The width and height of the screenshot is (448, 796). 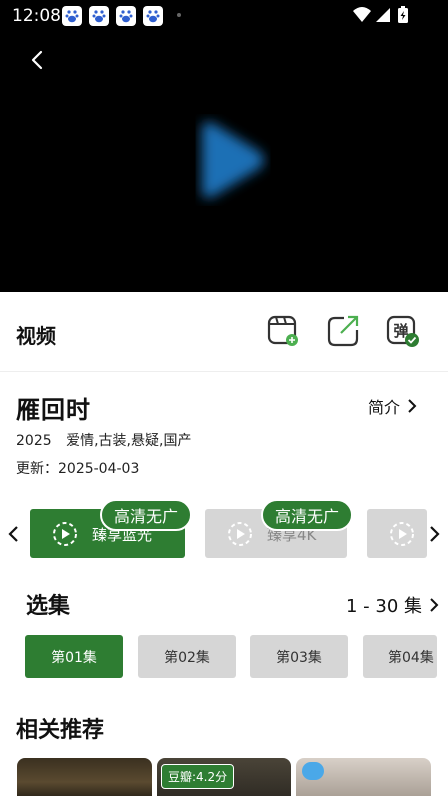 What do you see at coordinates (362, 14) in the screenshot?
I see `wifi-icon` at bounding box center [362, 14].